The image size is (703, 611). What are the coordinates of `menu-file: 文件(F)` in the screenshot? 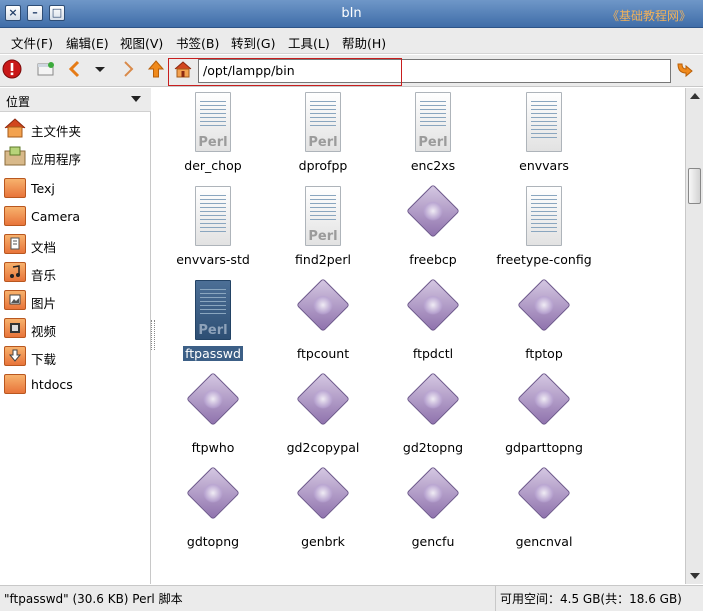 It's located at (32, 42).